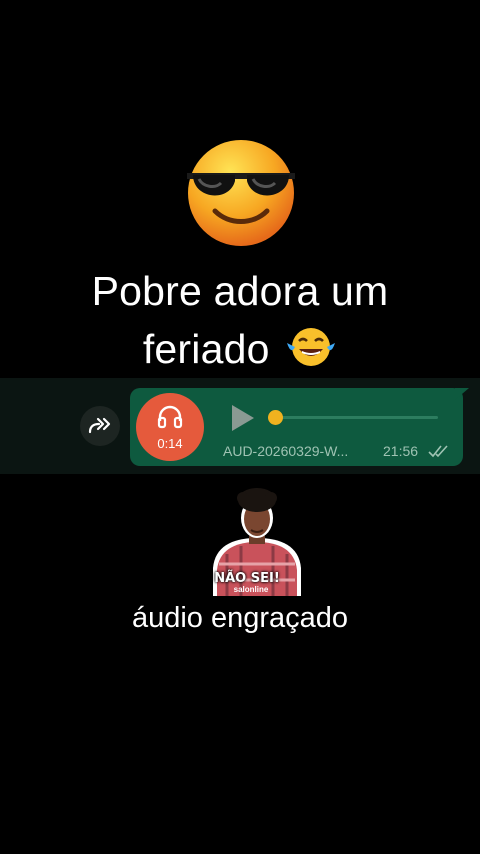 Image resolution: width=480 pixels, height=854 pixels. I want to click on headline-line-1: Pobre adora um, so click(240, 291).